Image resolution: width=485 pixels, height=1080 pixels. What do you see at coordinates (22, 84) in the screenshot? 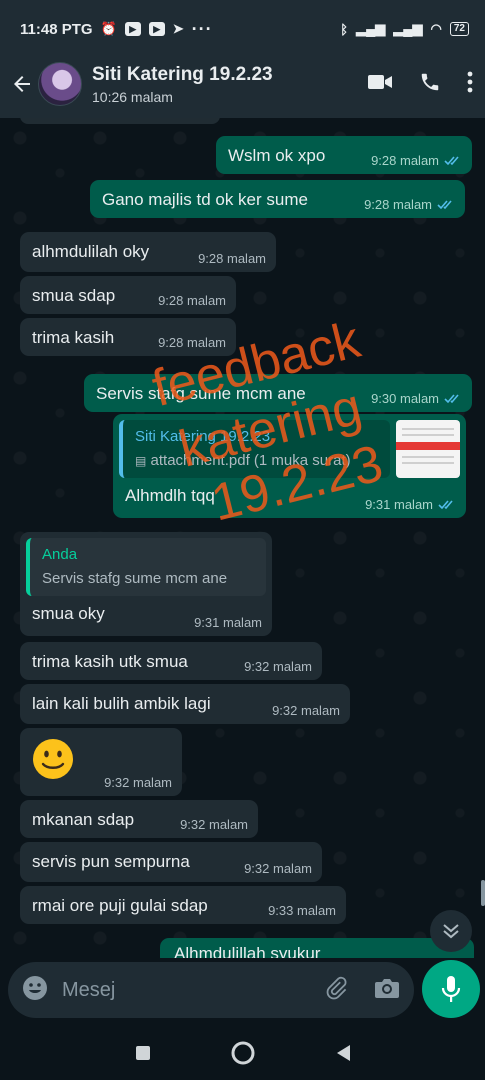
I see `back-arrow-icon` at bounding box center [22, 84].